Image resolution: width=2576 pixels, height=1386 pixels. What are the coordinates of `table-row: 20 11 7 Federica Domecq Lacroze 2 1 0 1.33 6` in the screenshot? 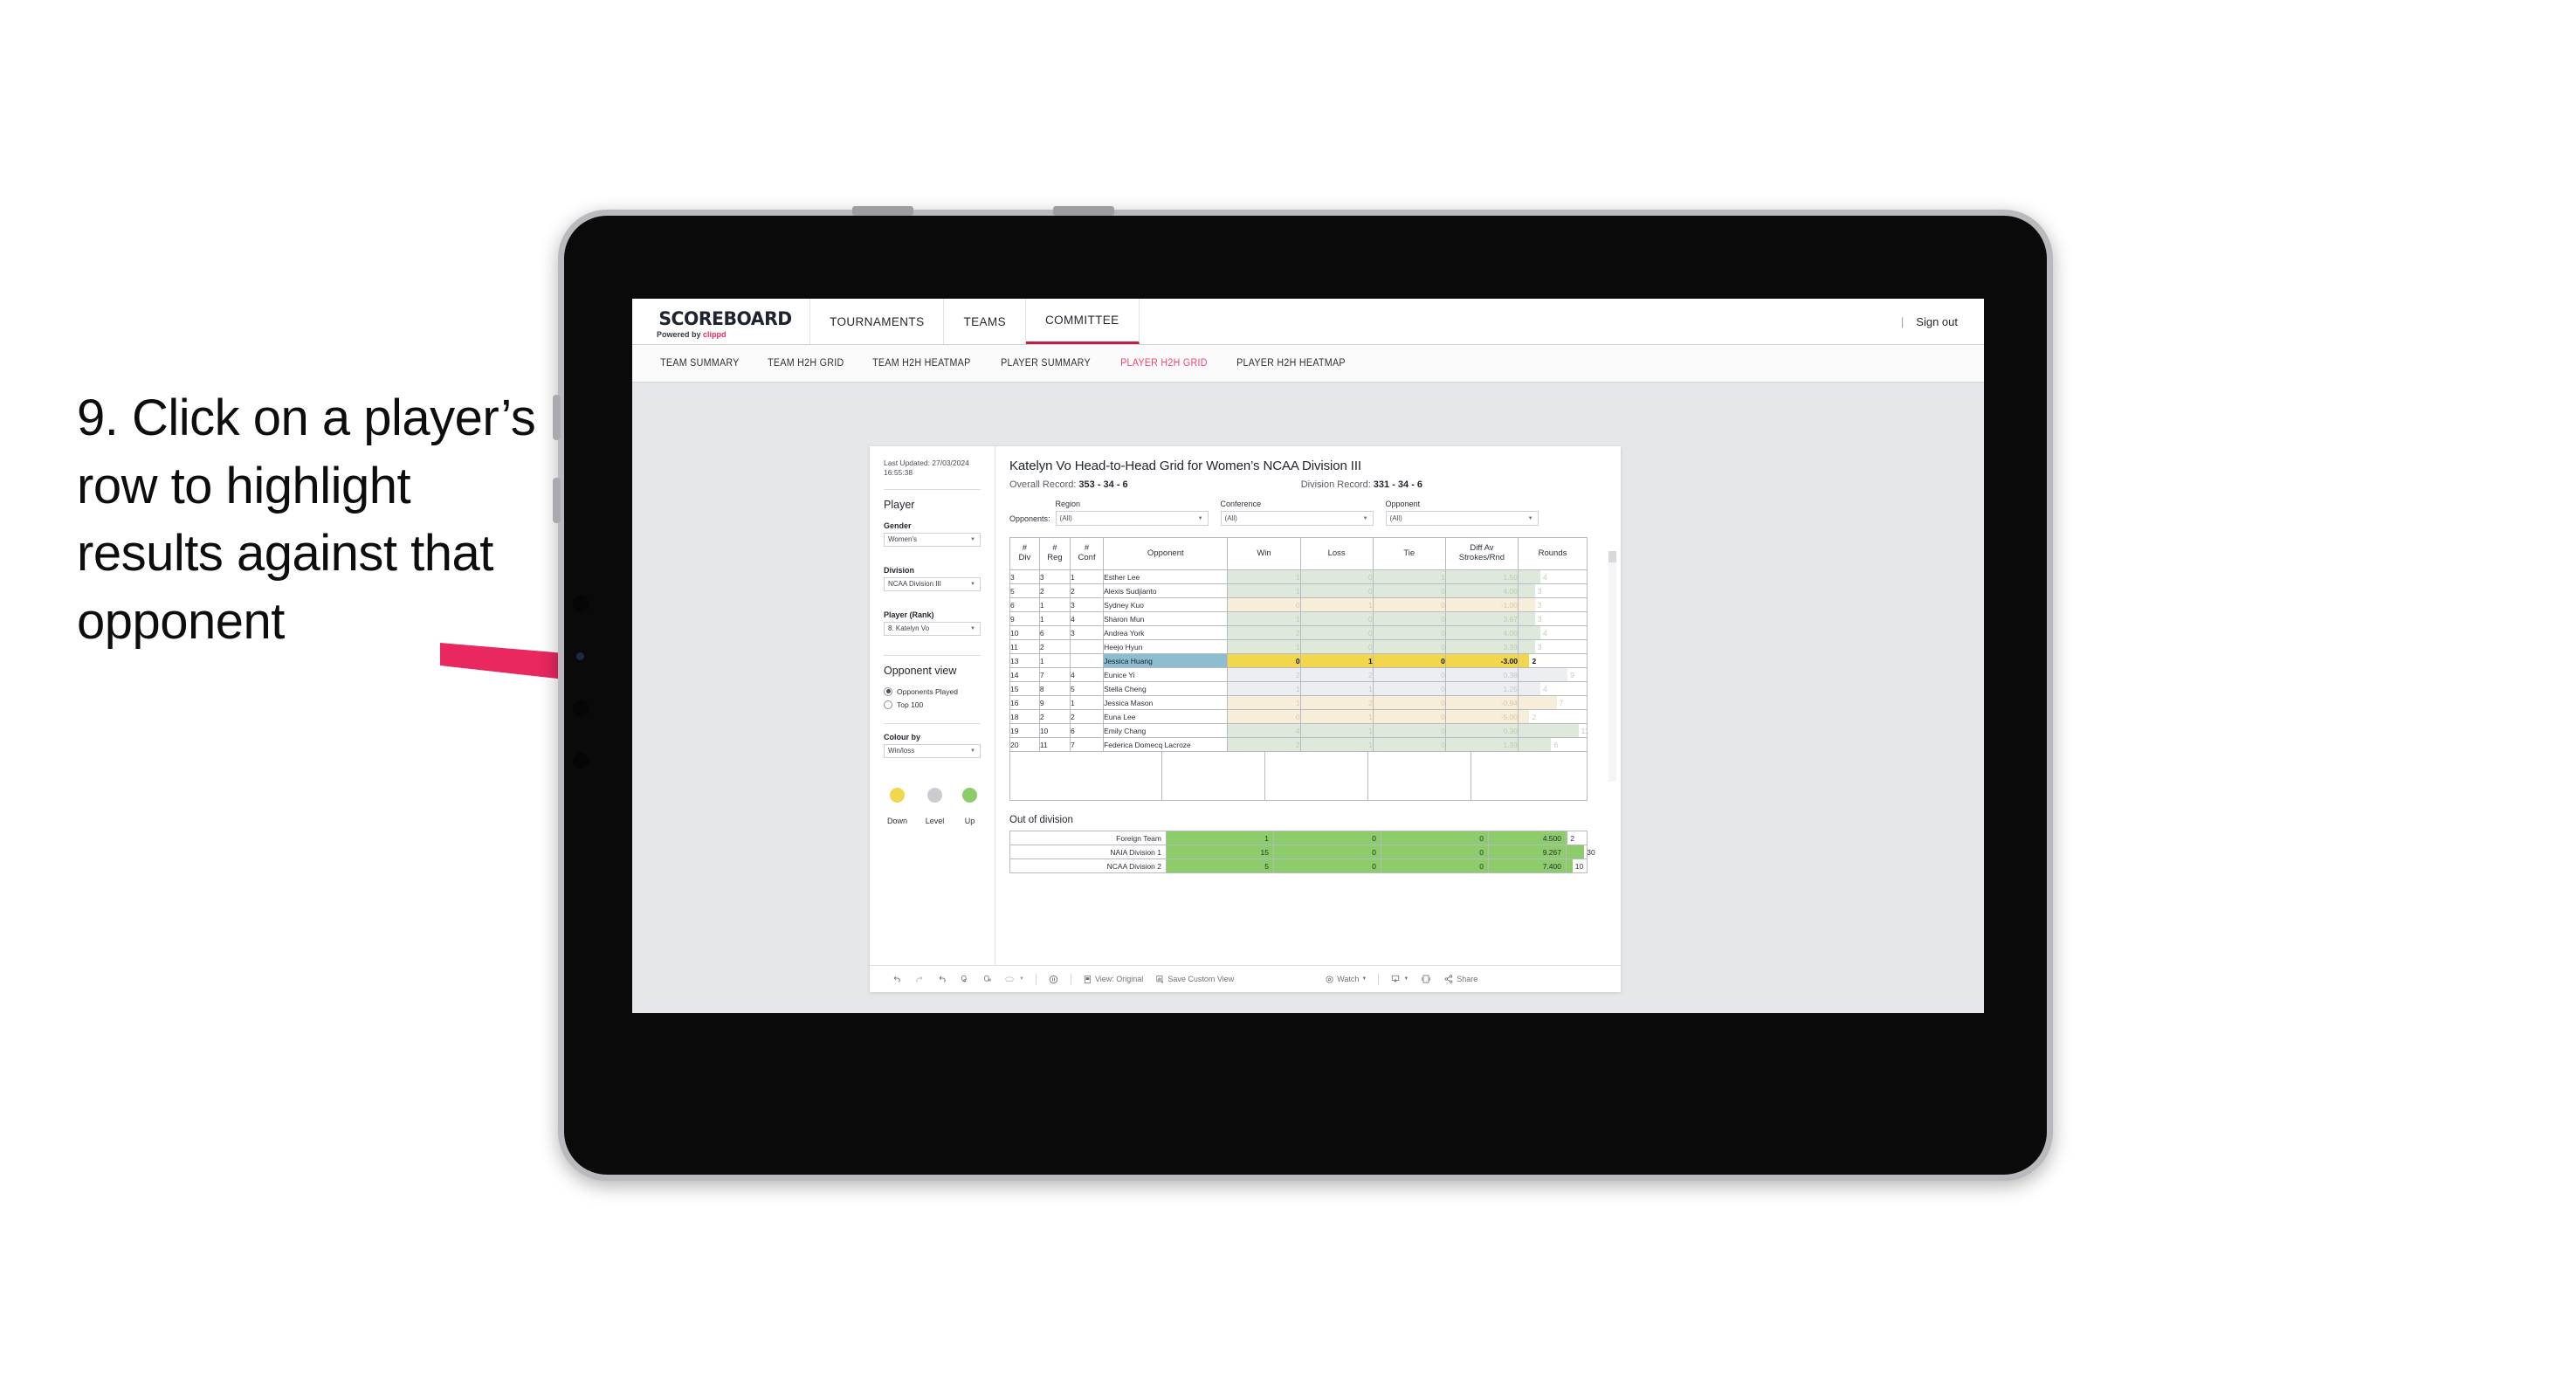 It's located at (1298, 744).